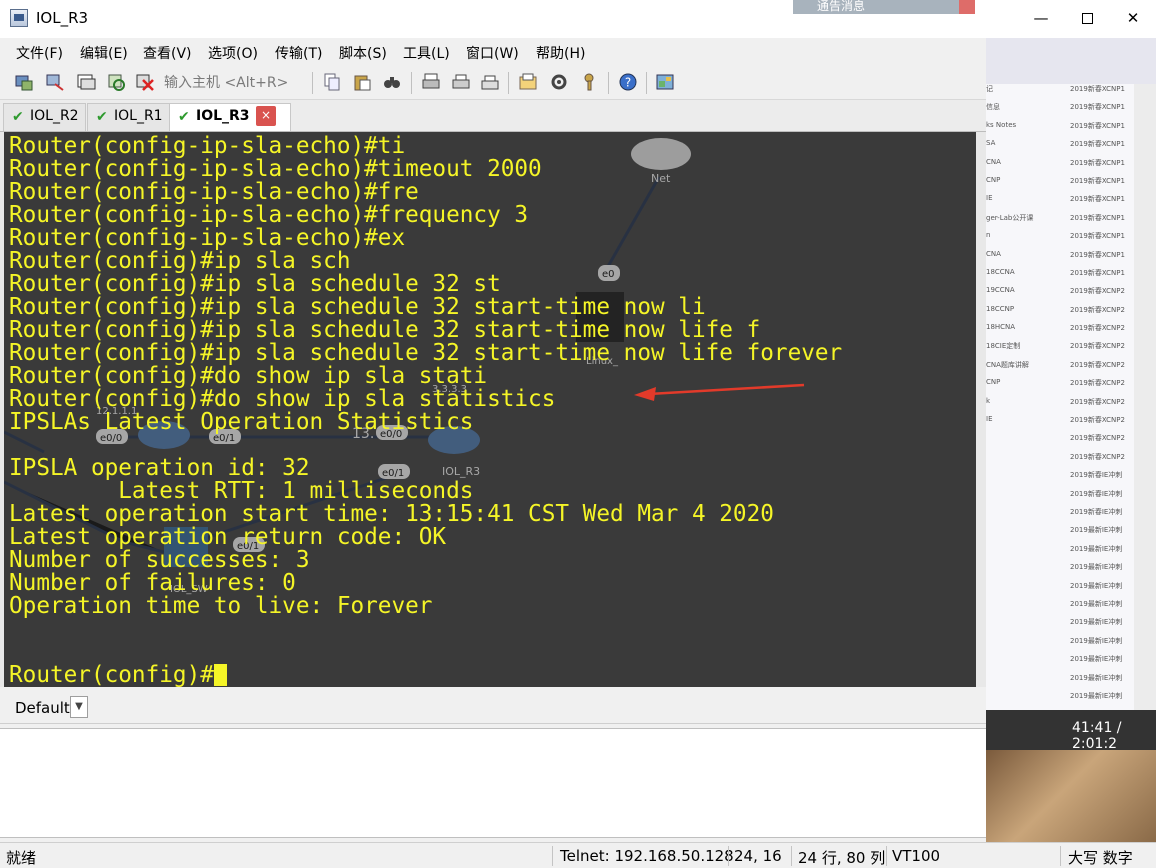 This screenshot has width=1156, height=868. I want to click on close-button: ✕, so click(1133, 19).